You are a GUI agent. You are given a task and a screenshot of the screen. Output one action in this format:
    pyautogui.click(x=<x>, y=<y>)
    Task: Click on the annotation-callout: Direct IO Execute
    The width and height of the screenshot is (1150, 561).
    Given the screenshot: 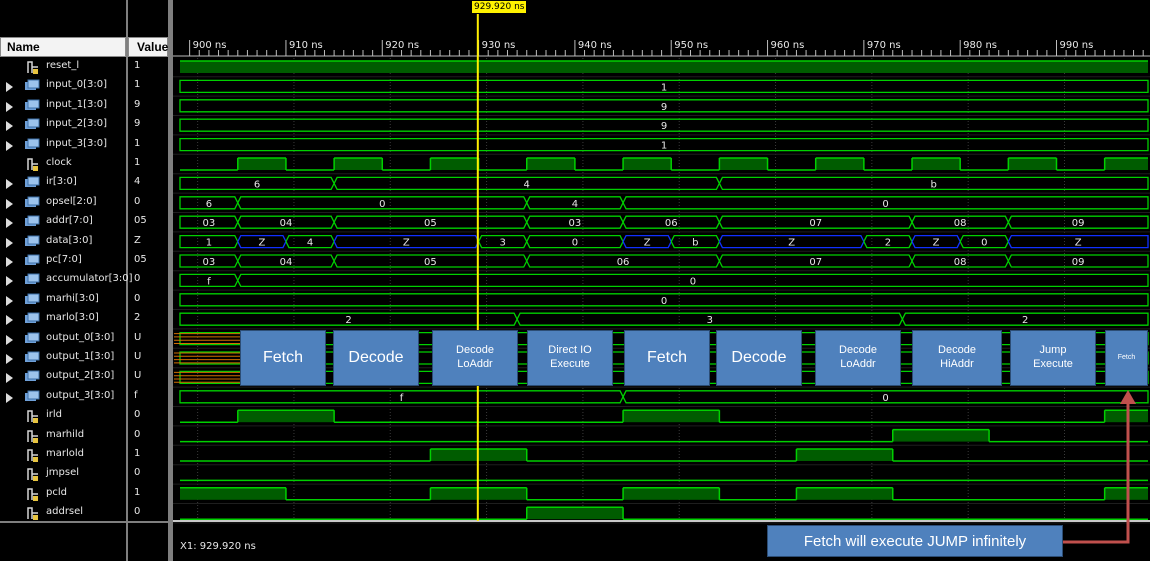 What is the action you would take?
    pyautogui.click(x=570, y=358)
    